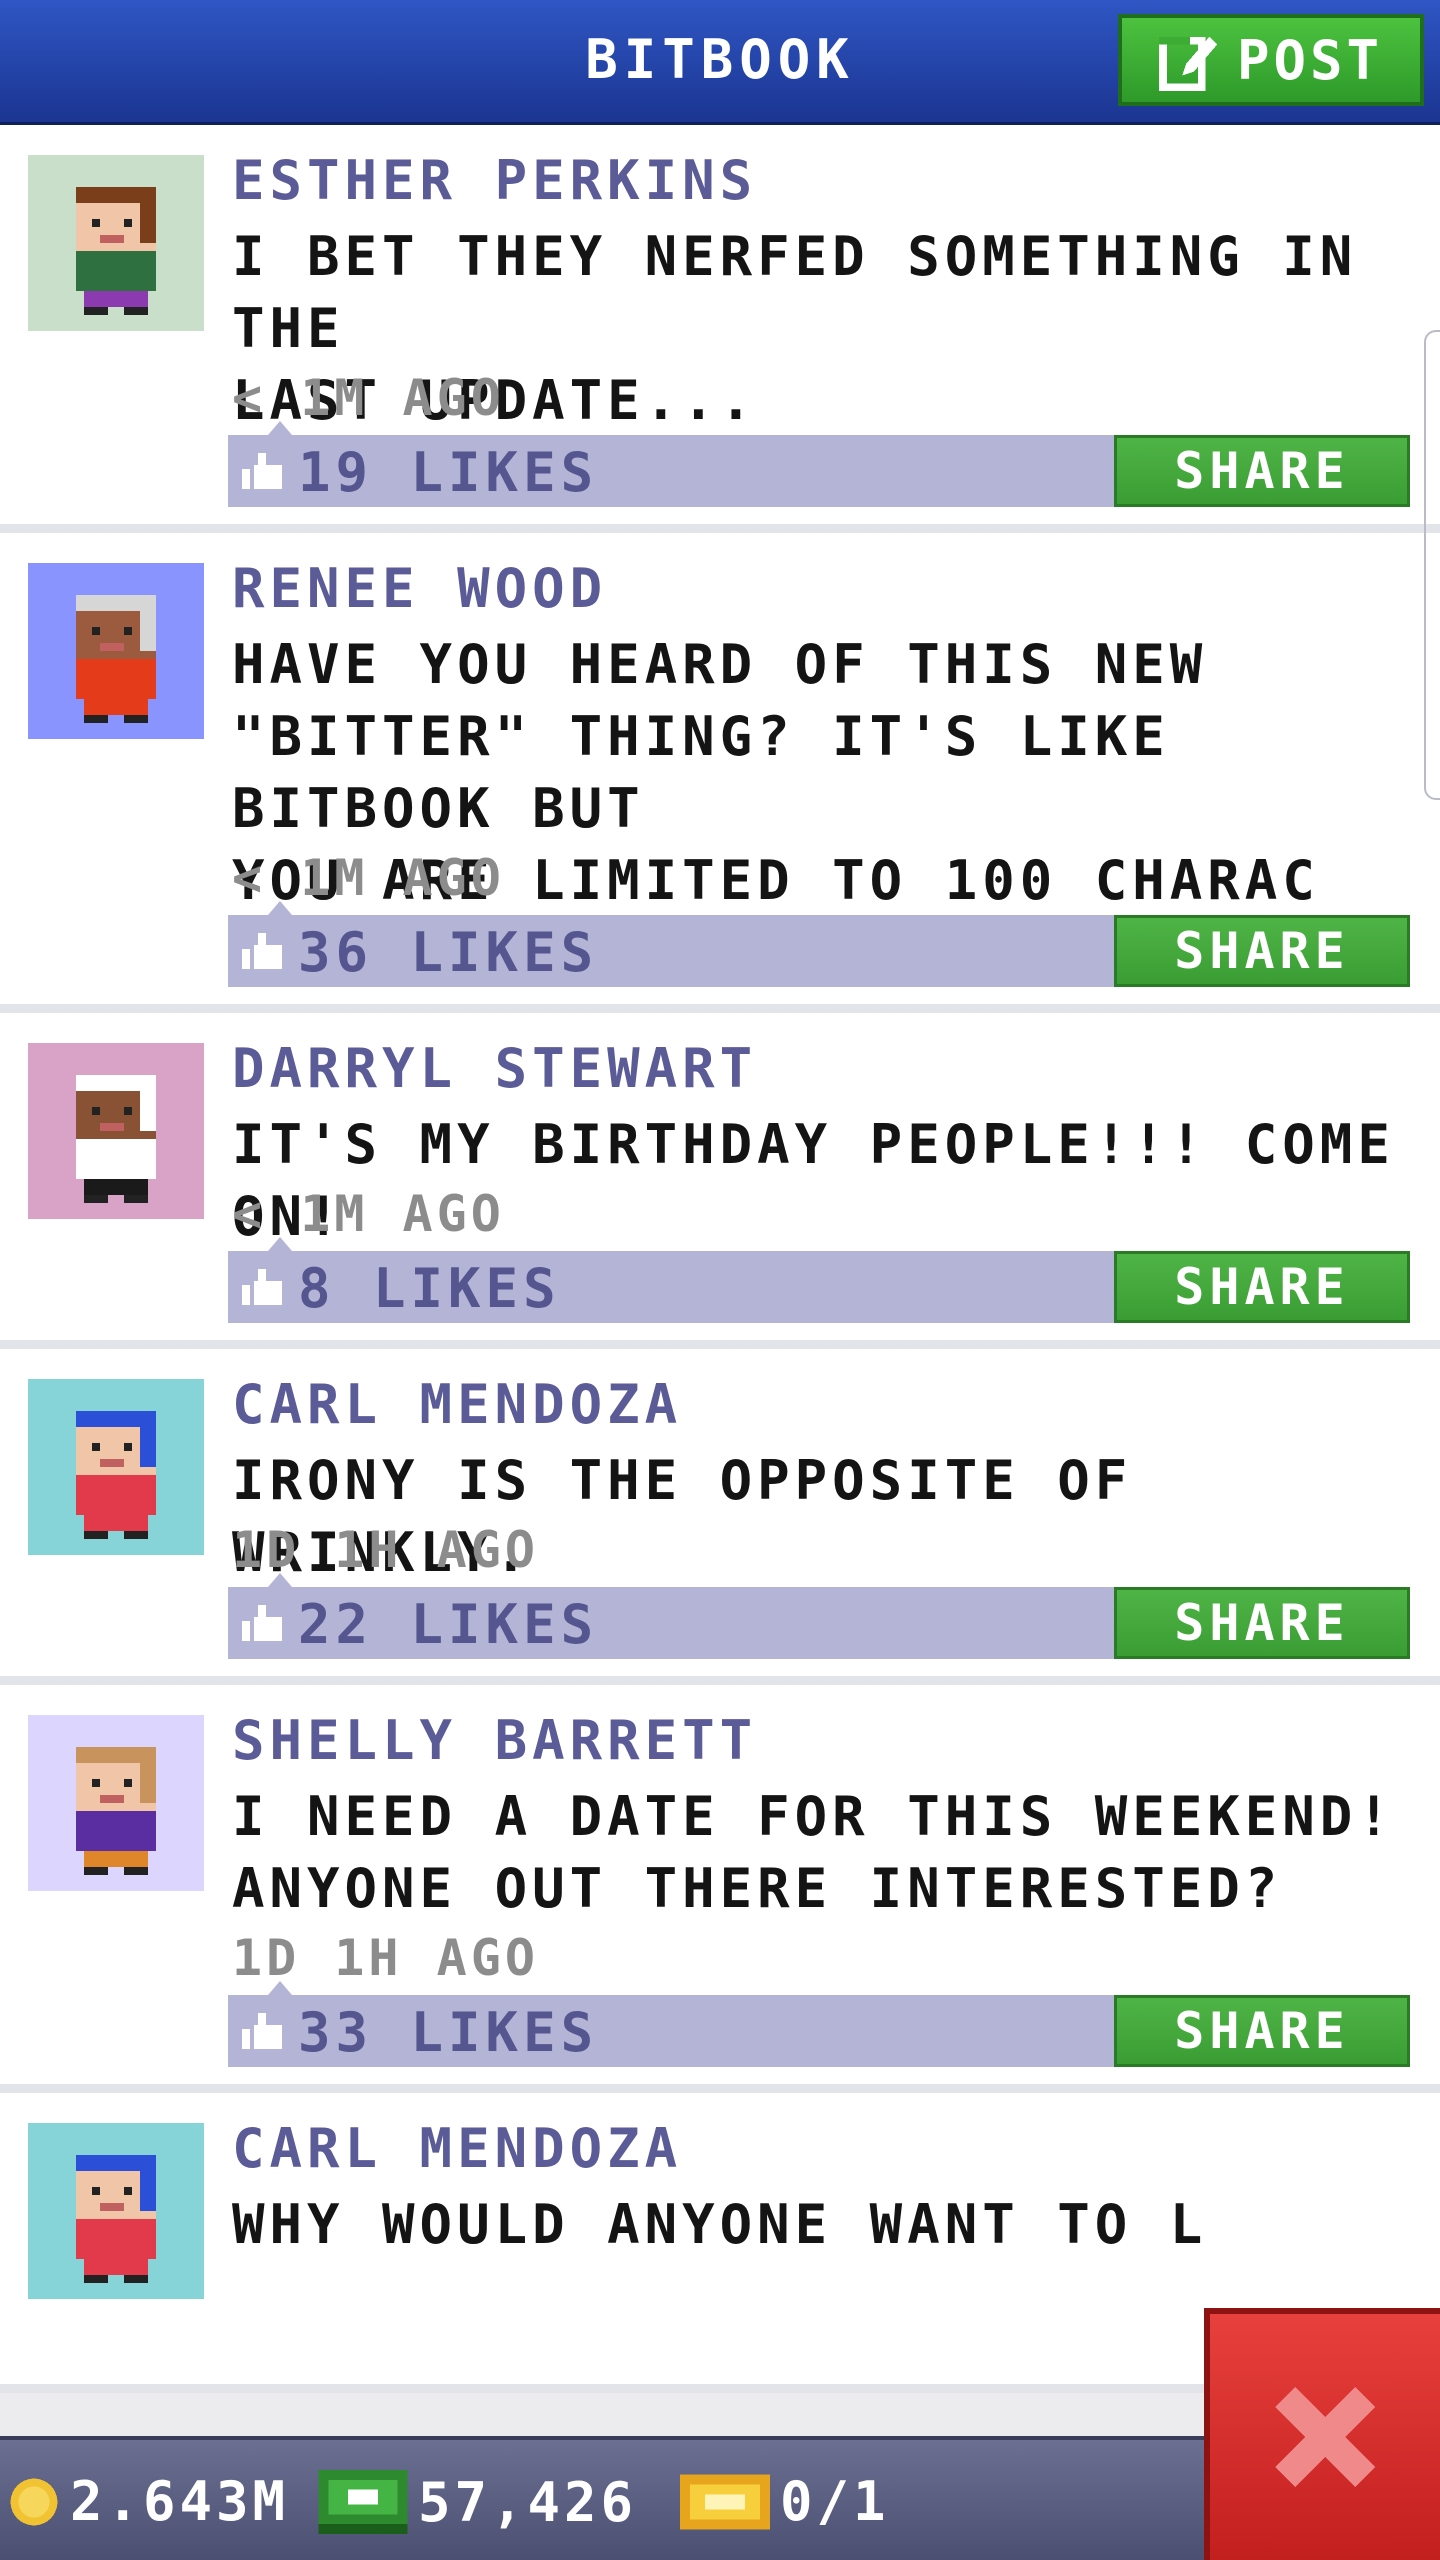 Image resolution: width=1440 pixels, height=2560 pixels. Describe the element at coordinates (180, 2501) in the screenshot. I see `coins-value: 2.643M` at that location.